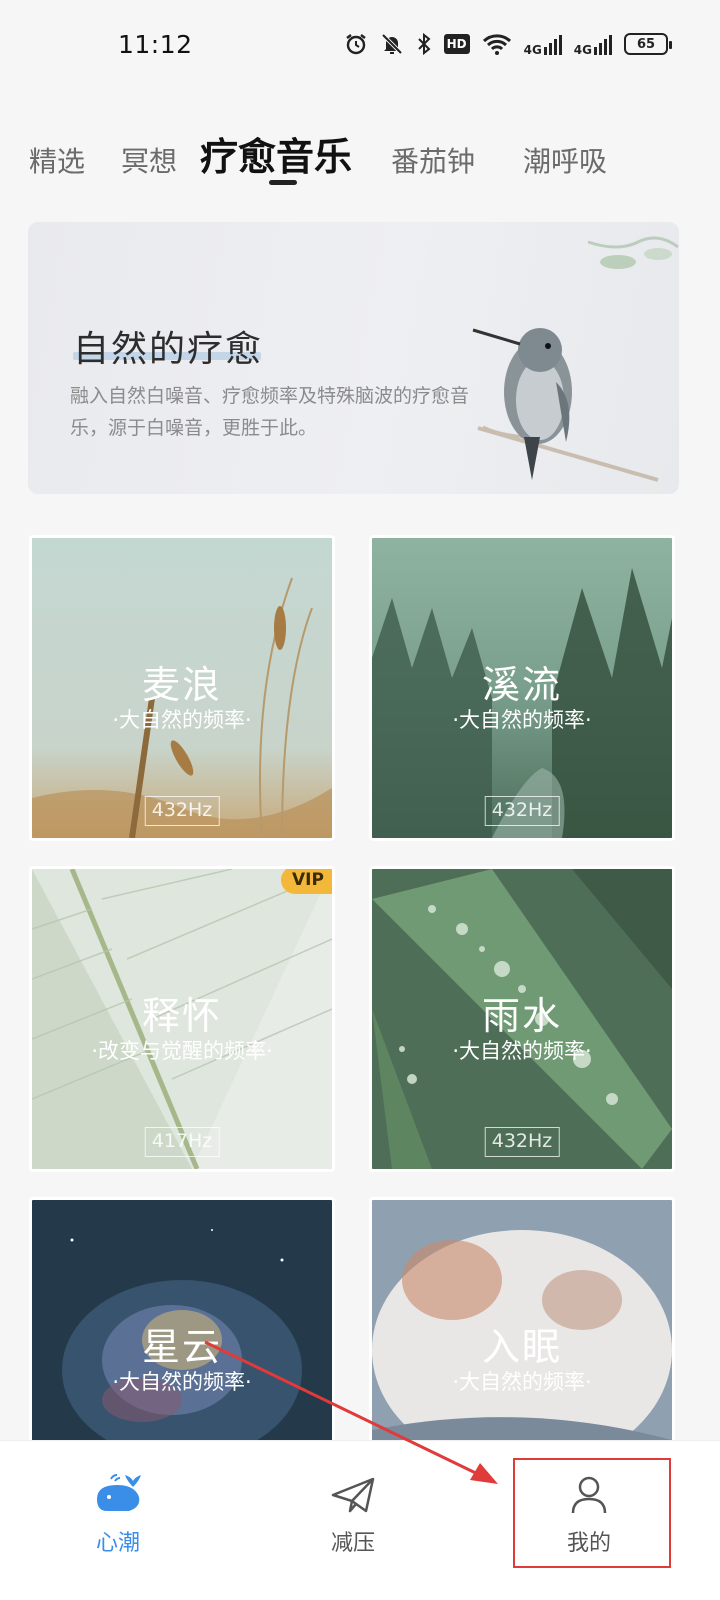 This screenshot has height=1600, width=720. Describe the element at coordinates (181, 1347) in the screenshot. I see `card-title: 星云` at that location.